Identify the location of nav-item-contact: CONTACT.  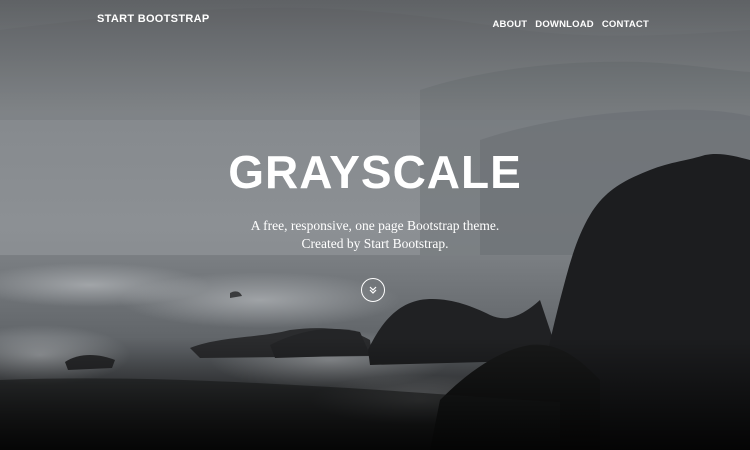
(625, 23).